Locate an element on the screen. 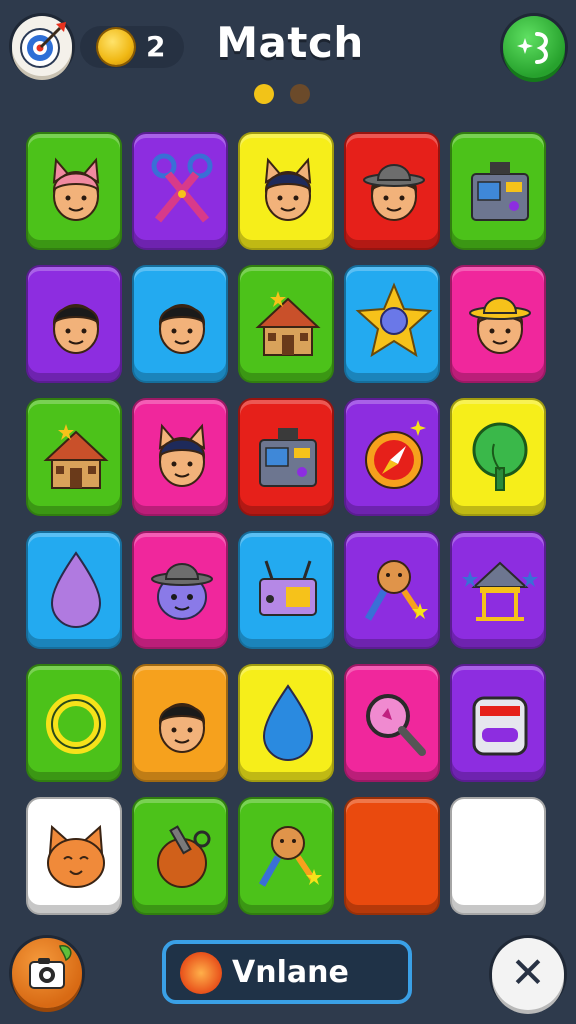 The width and height of the screenshot is (576, 1024). straw-hat-person-icon is located at coordinates (500, 325).